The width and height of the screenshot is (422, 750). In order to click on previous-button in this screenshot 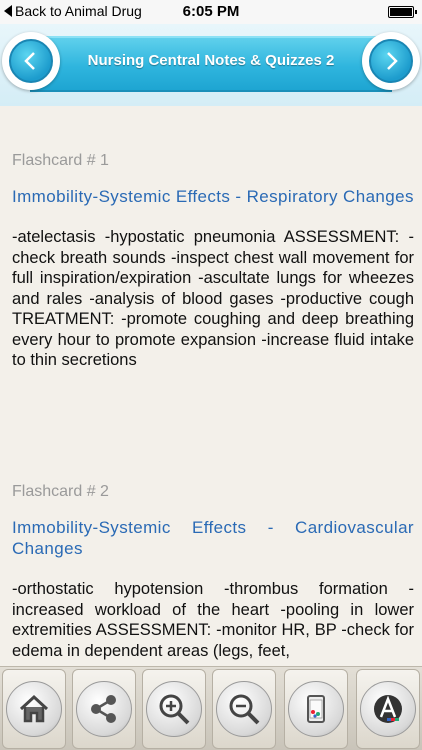, I will do `click(31, 61)`.